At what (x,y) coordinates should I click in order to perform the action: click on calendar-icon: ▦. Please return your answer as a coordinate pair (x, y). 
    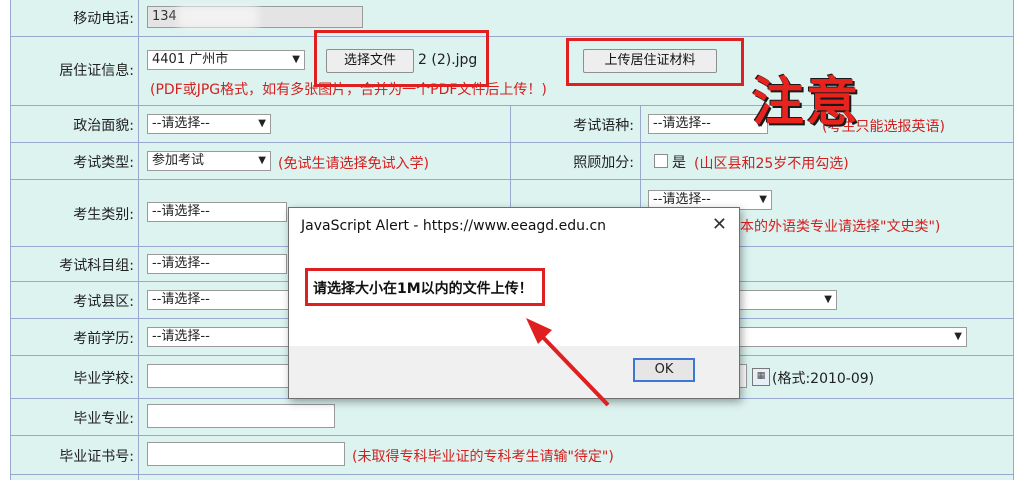
    Looking at the image, I should click on (761, 377).